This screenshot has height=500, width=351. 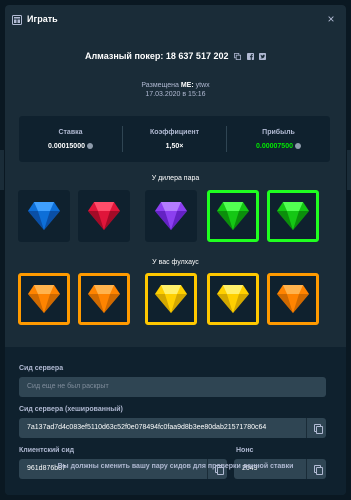 What do you see at coordinates (71, 409) in the screenshot?
I see `hashed-seed-label: Сид сервера (хешированный)` at bounding box center [71, 409].